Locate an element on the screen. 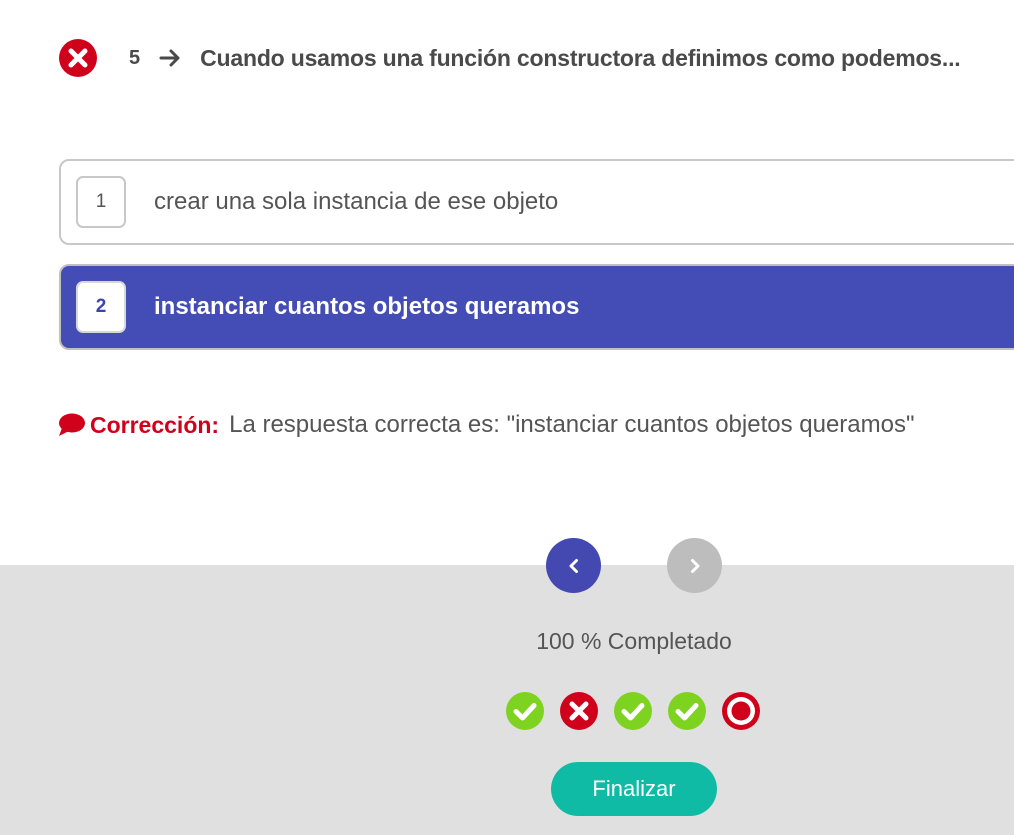 The image size is (1014, 835). comment-icon is located at coordinates (72, 424).